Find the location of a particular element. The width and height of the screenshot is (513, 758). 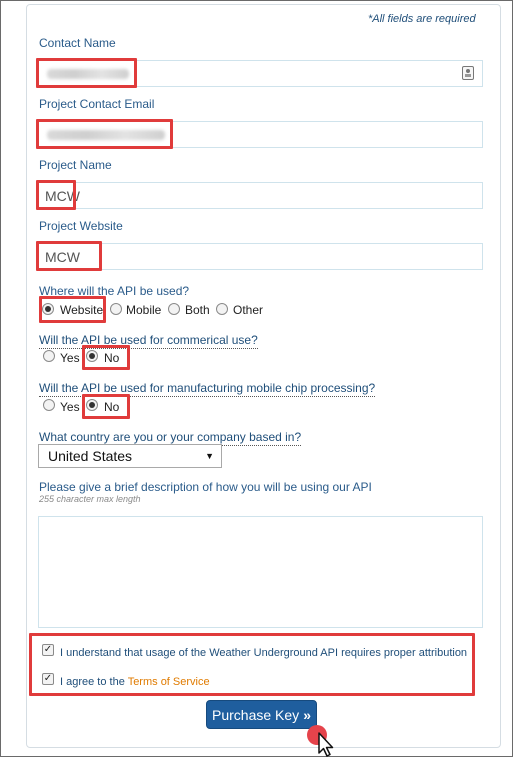

radio-commercial-no is located at coordinates (92, 356).